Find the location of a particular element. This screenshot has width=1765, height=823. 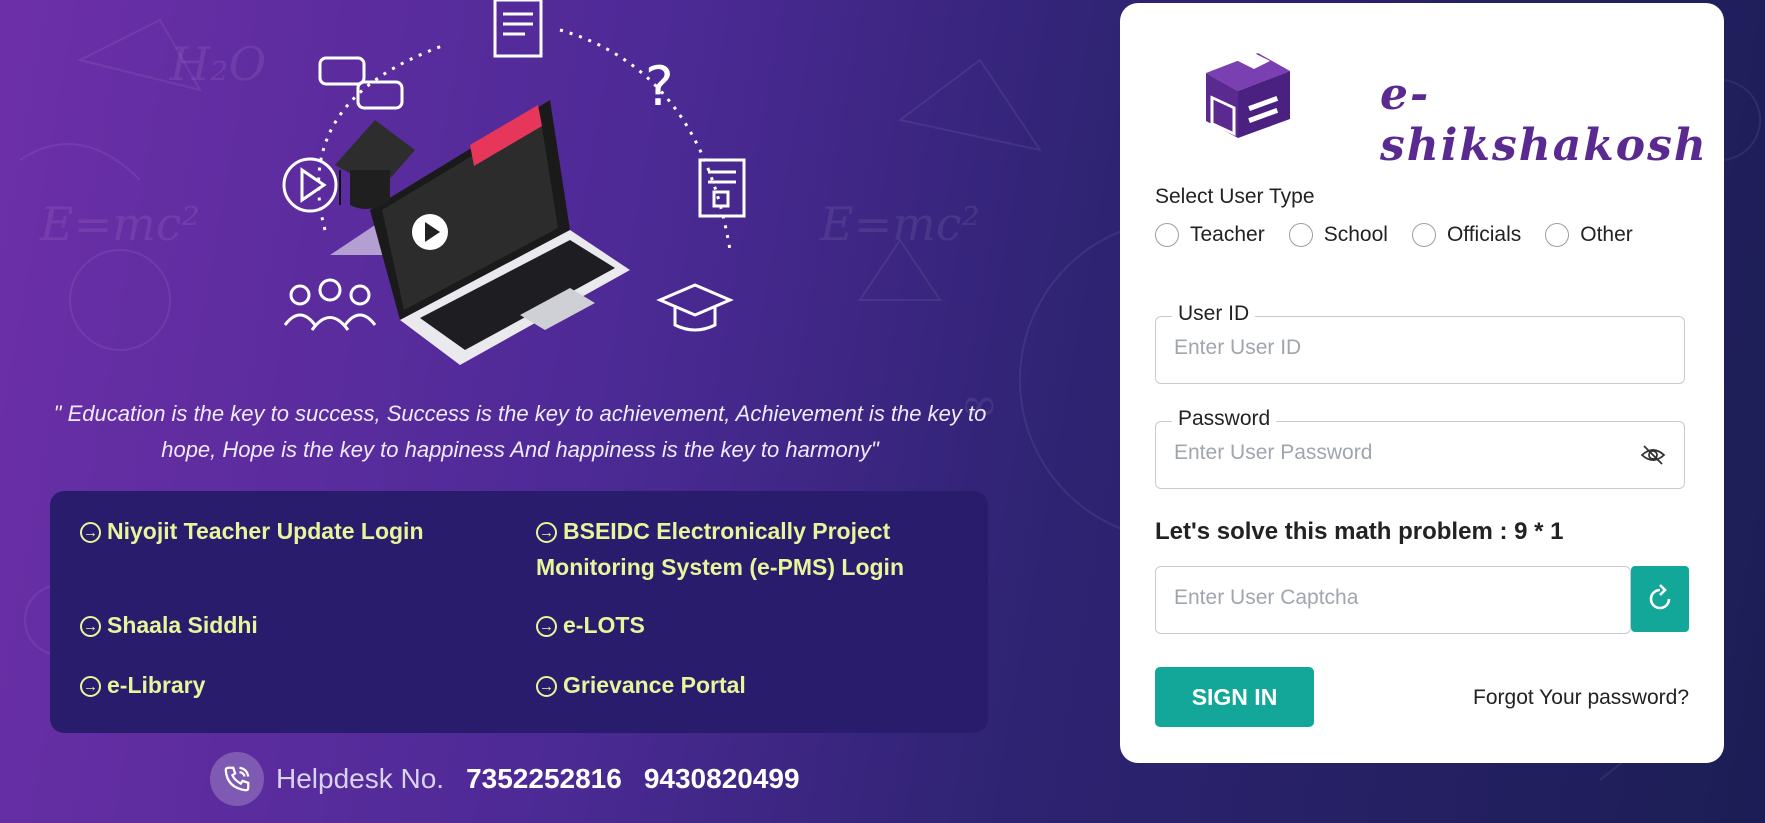

radio-other: Other is located at coordinates (1589, 235).